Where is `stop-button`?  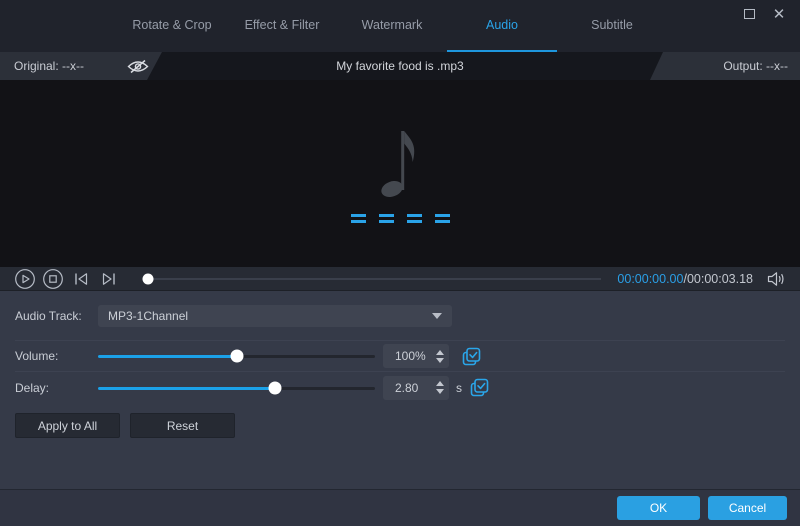 stop-button is located at coordinates (53, 279).